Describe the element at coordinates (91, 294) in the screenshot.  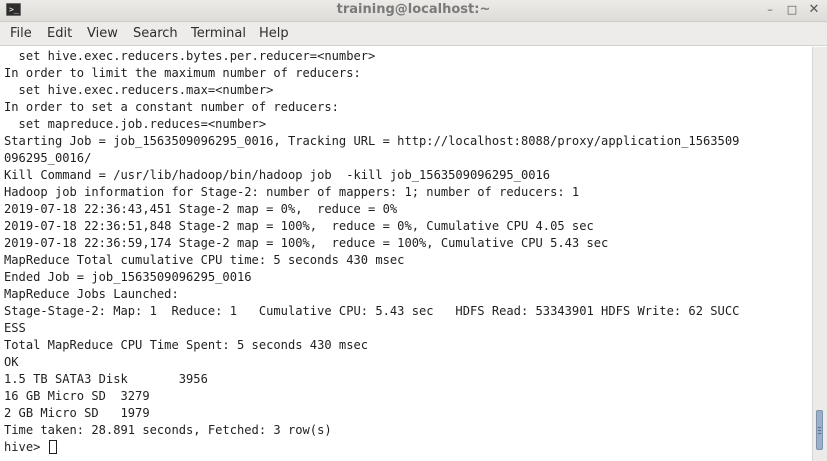
I see `terminal-line: MapReduce Jobs Launched:` at that location.